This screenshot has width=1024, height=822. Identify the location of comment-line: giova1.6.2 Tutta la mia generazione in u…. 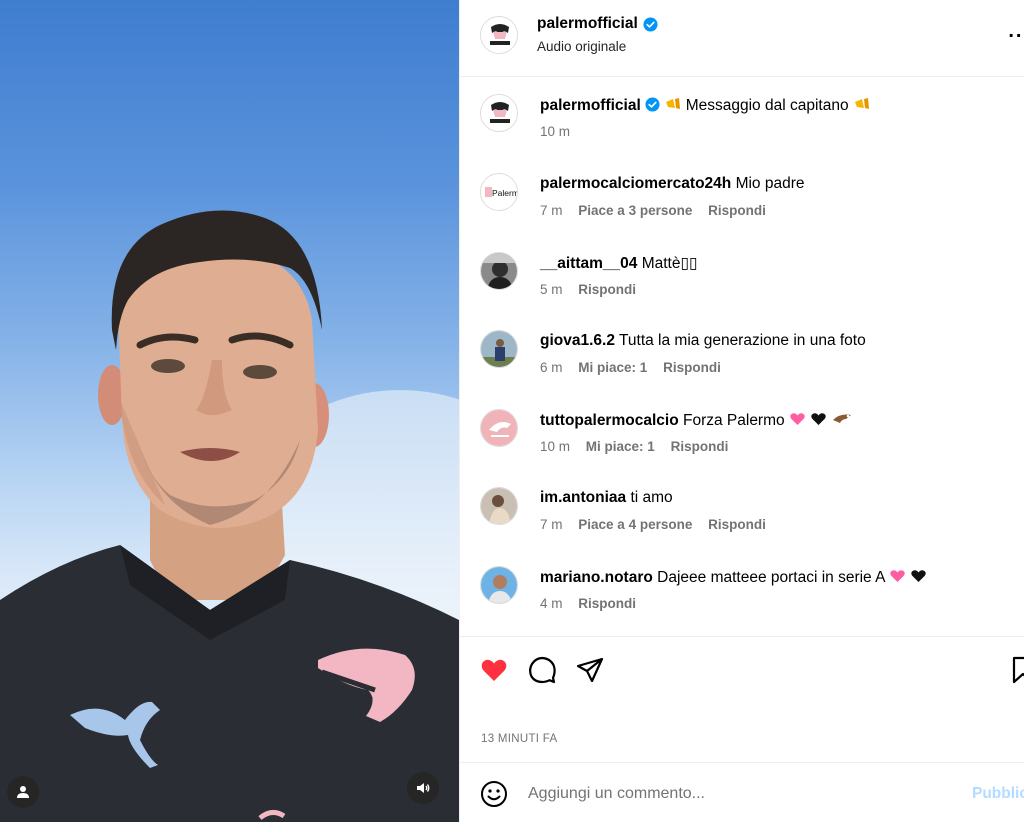
(703, 341).